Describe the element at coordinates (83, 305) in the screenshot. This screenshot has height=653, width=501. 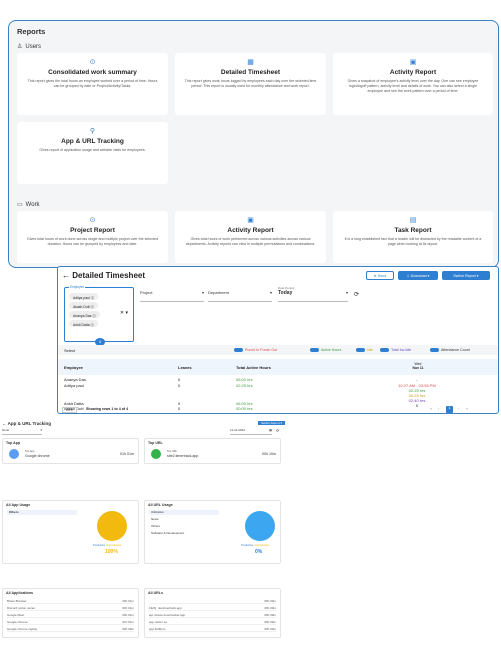
I see `employee-chip: Akash Dutt ⓧ` at that location.